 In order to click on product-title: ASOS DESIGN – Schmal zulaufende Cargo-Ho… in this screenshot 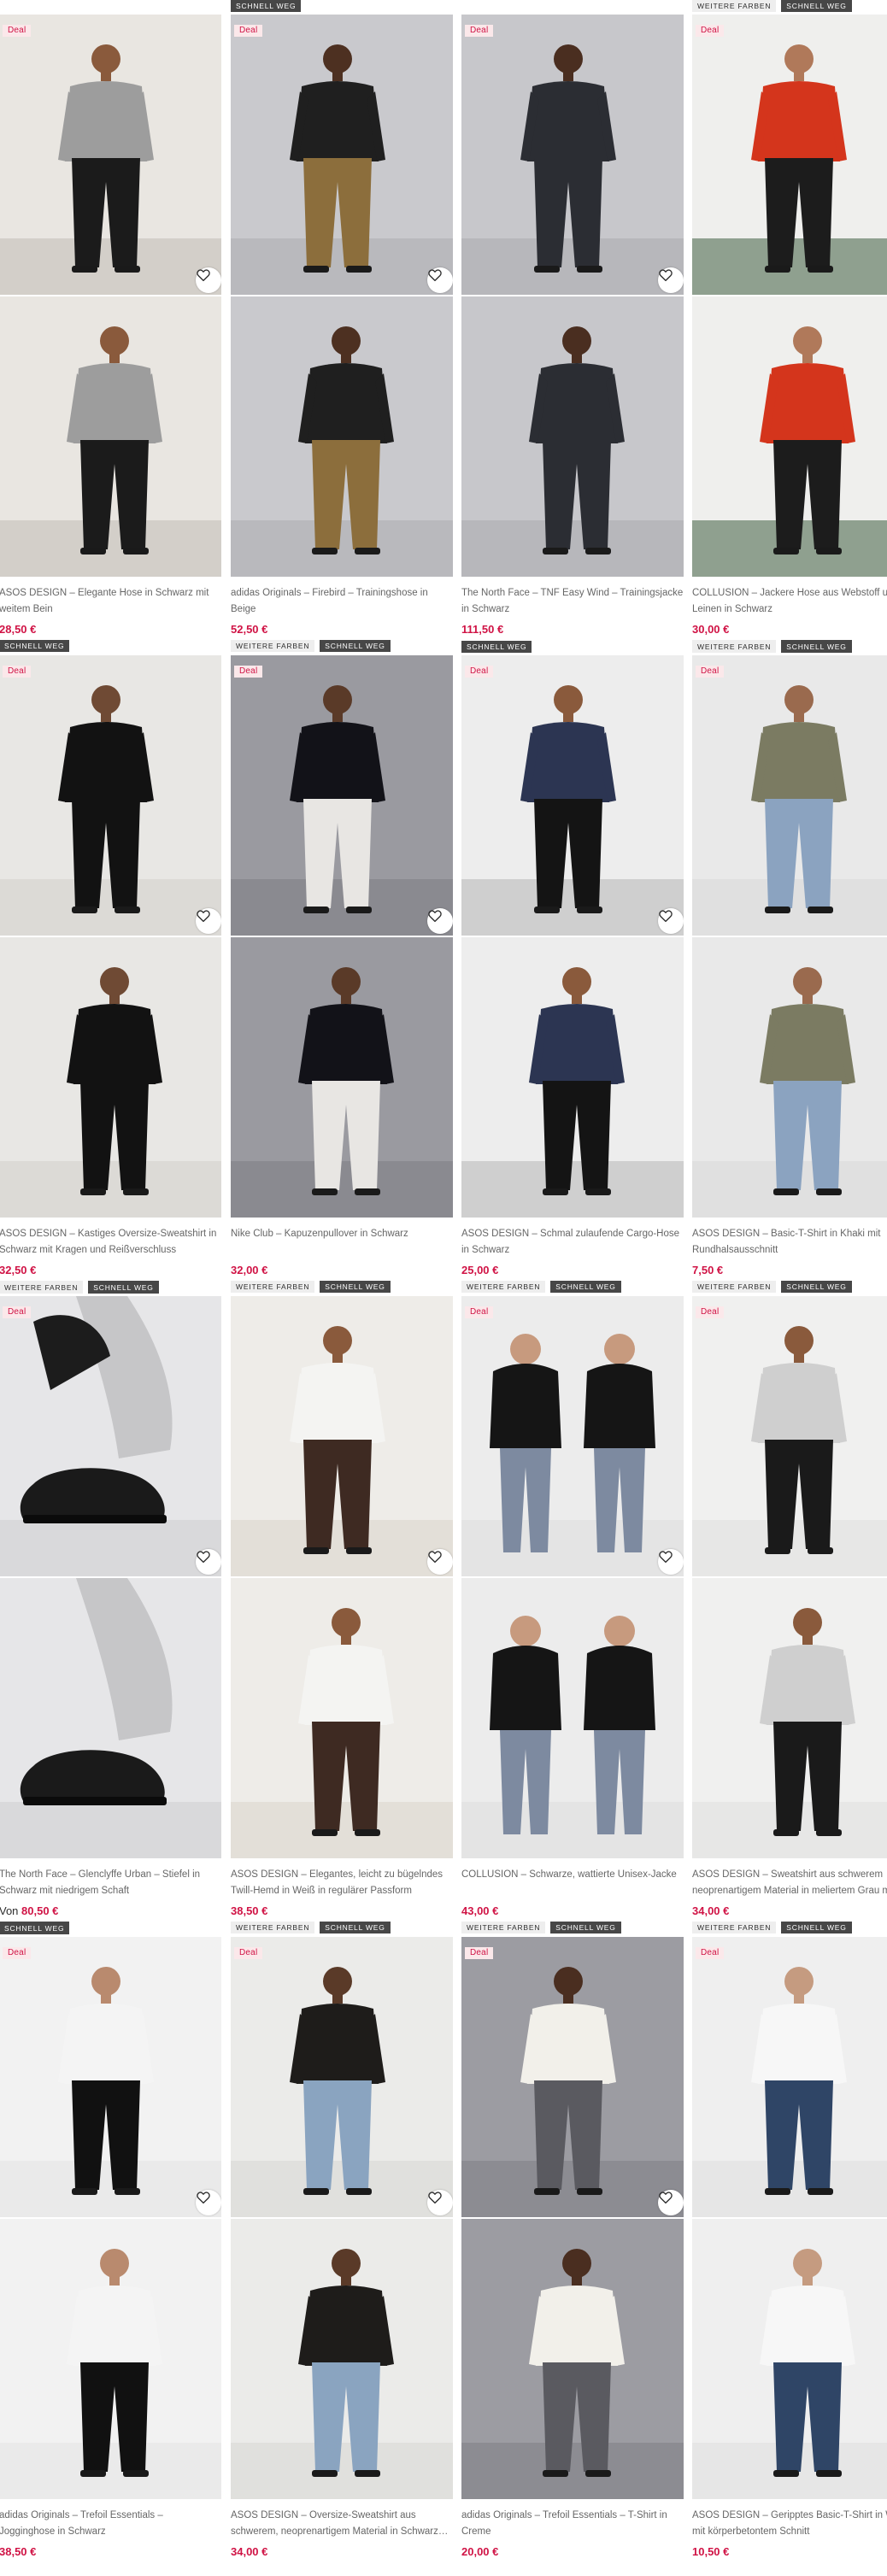, I will do `click(572, 1242)`.